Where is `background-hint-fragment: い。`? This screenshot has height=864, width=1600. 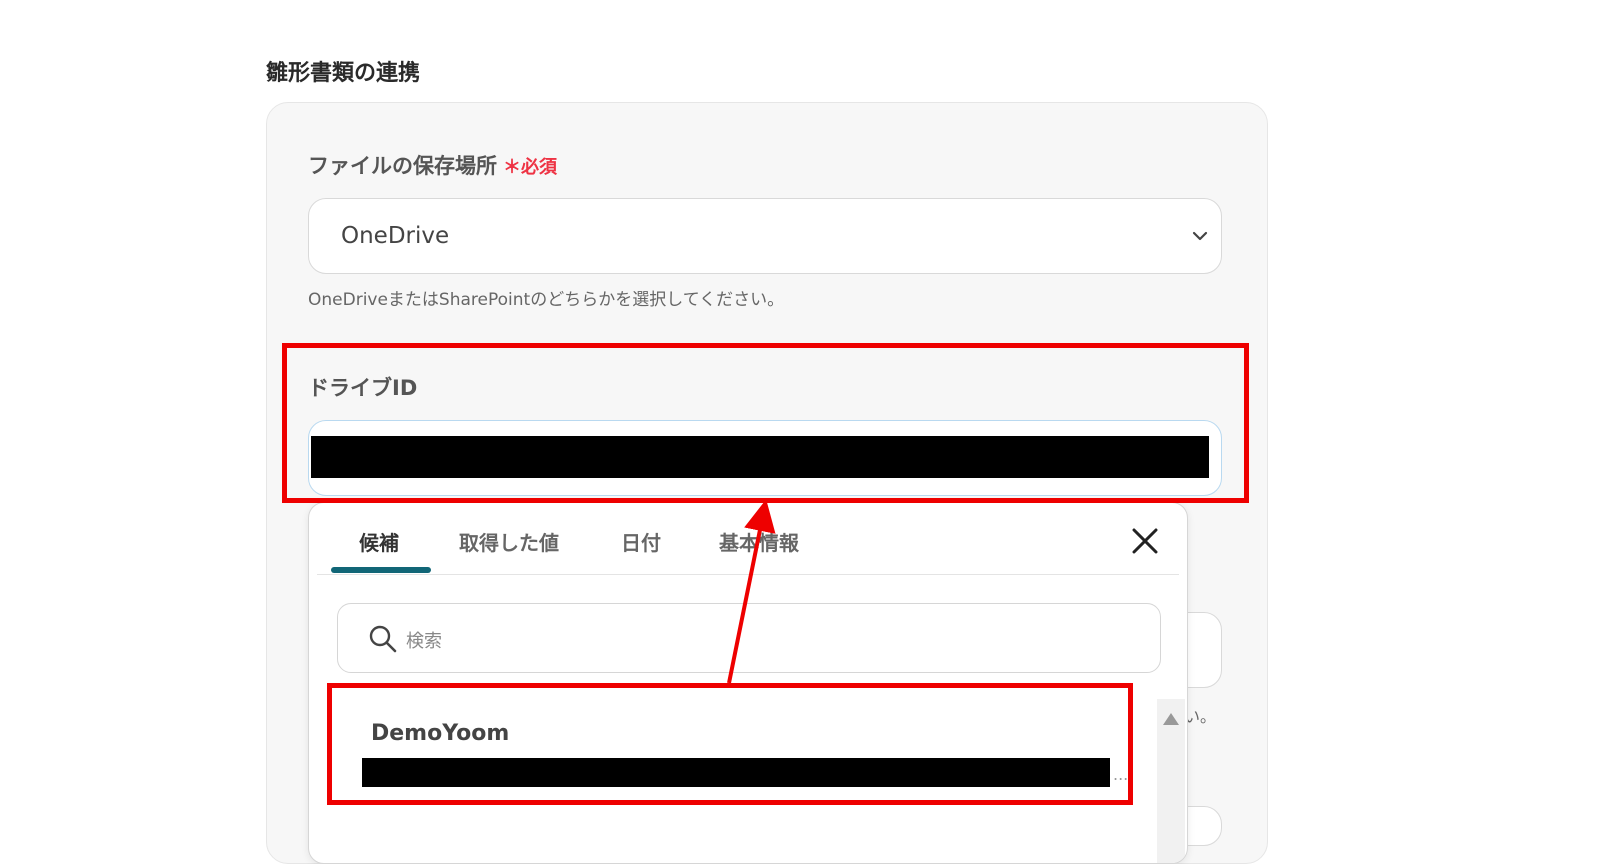 background-hint-fragment: い。 is located at coordinates (1200, 716).